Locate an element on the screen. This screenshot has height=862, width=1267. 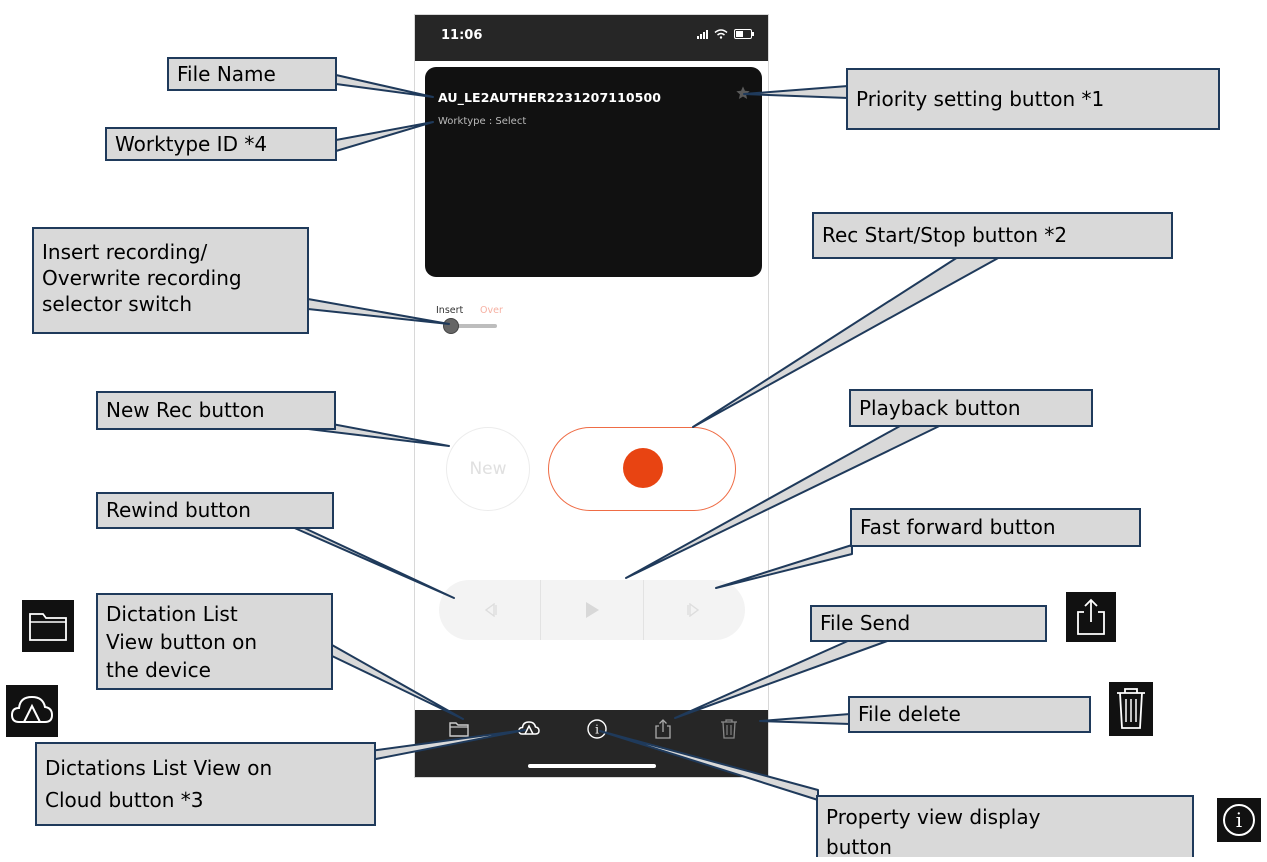
fast-forward-icon is located at coordinates (693, 610).